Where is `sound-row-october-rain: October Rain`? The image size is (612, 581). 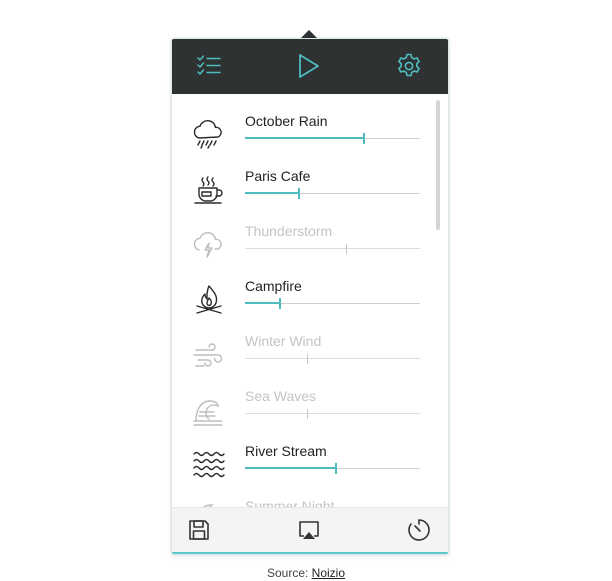
sound-row-october-rain: October Rain is located at coordinates (303, 139).